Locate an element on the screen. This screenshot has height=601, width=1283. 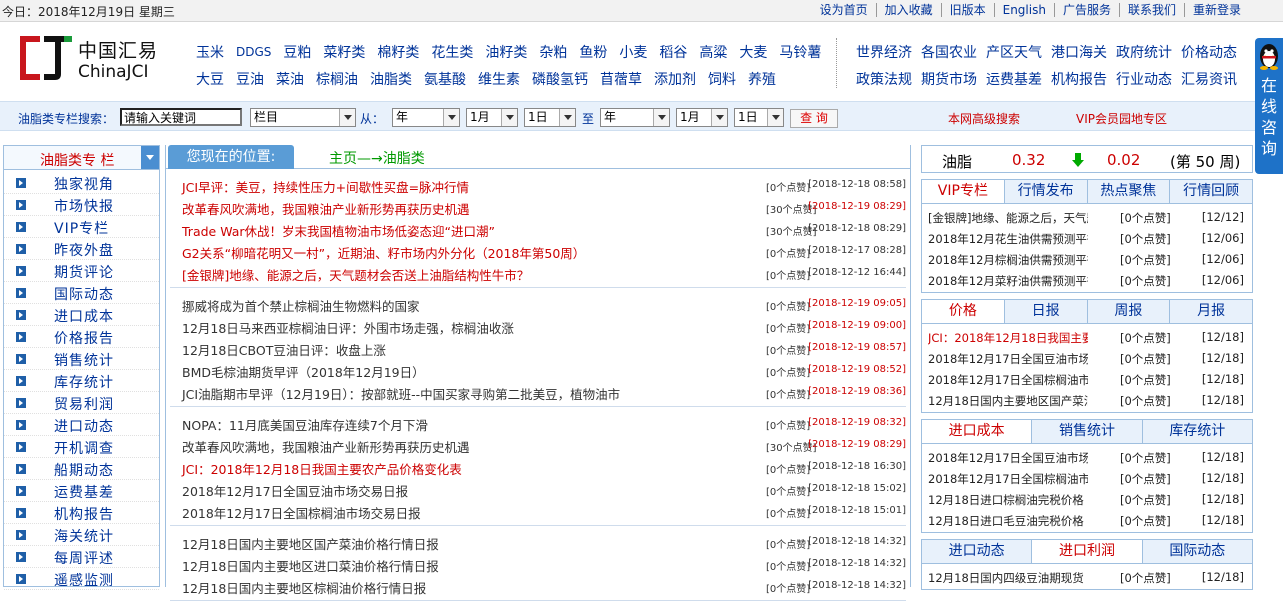
news-title-link: 2018年12月17日全国豆油市场交易日报 is located at coordinates (295, 490).